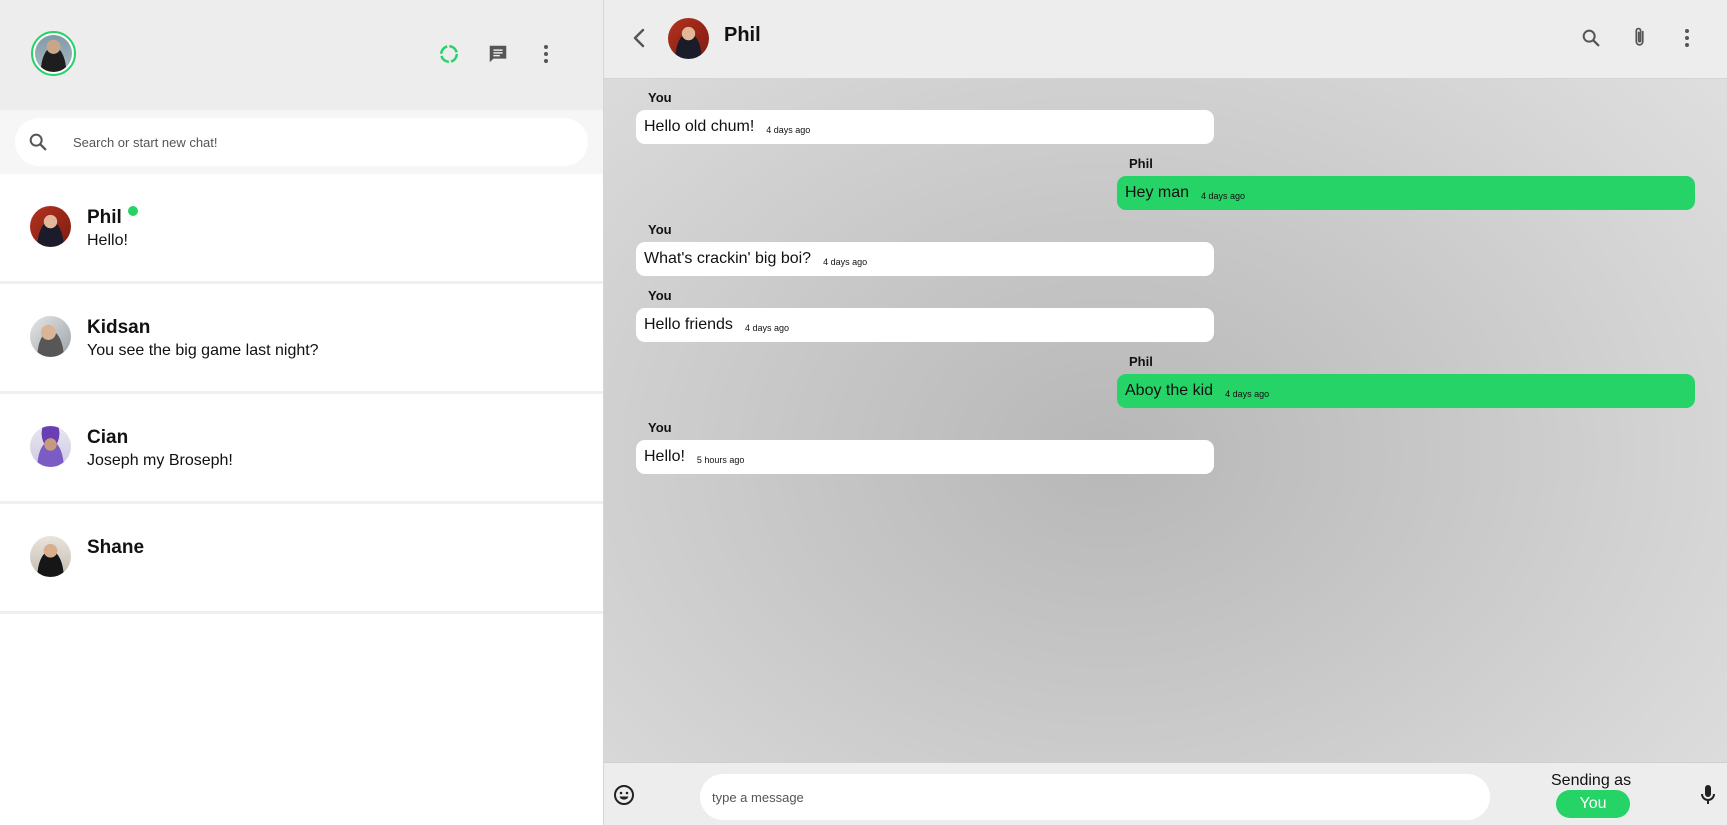 Image resolution: width=1727 pixels, height=825 pixels. I want to click on status-icon, so click(449, 54).